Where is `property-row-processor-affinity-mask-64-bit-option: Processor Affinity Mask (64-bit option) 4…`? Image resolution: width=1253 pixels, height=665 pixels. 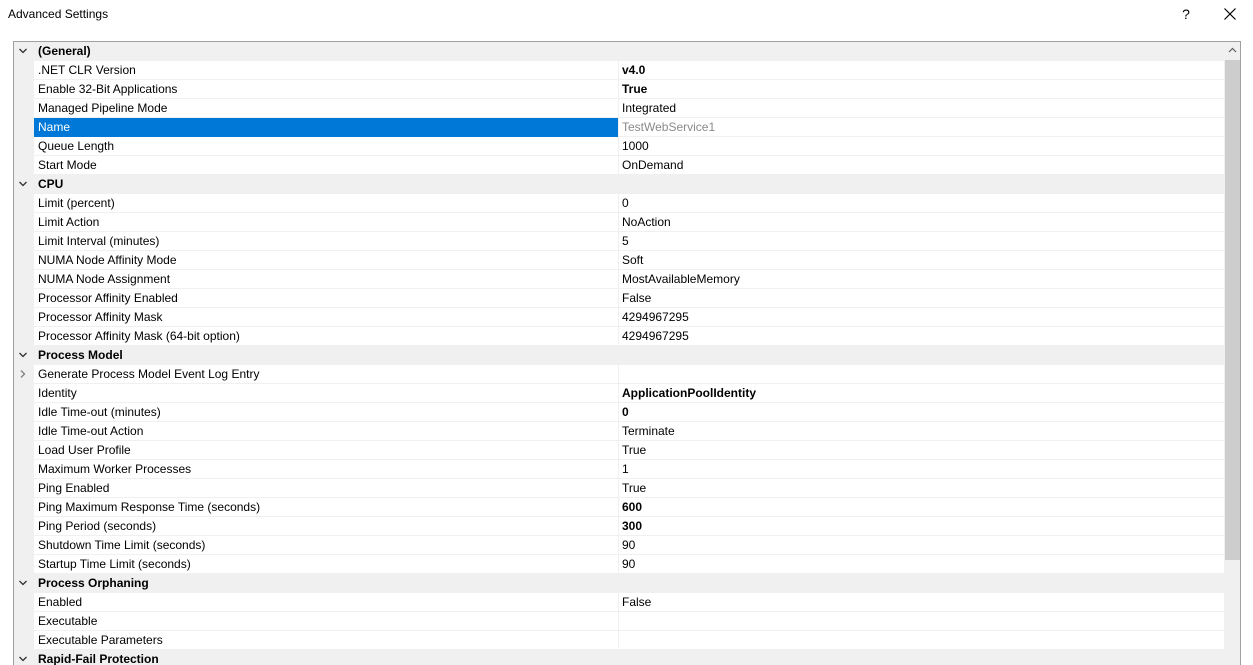
property-row-processor-affinity-mask-64-bit-option: Processor Affinity Mask (64-bit option) 4… is located at coordinates (619, 336).